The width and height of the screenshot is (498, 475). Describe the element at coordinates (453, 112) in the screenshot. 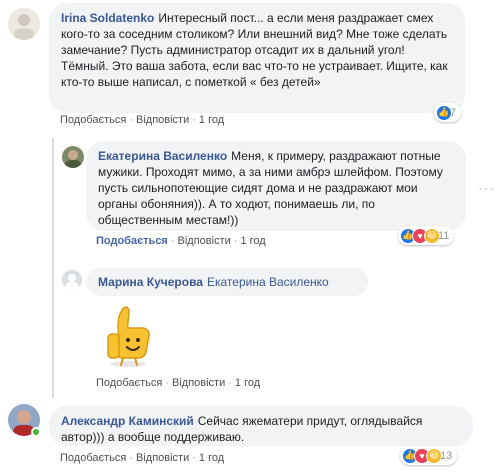

I see `reaction-count: 7` at that location.